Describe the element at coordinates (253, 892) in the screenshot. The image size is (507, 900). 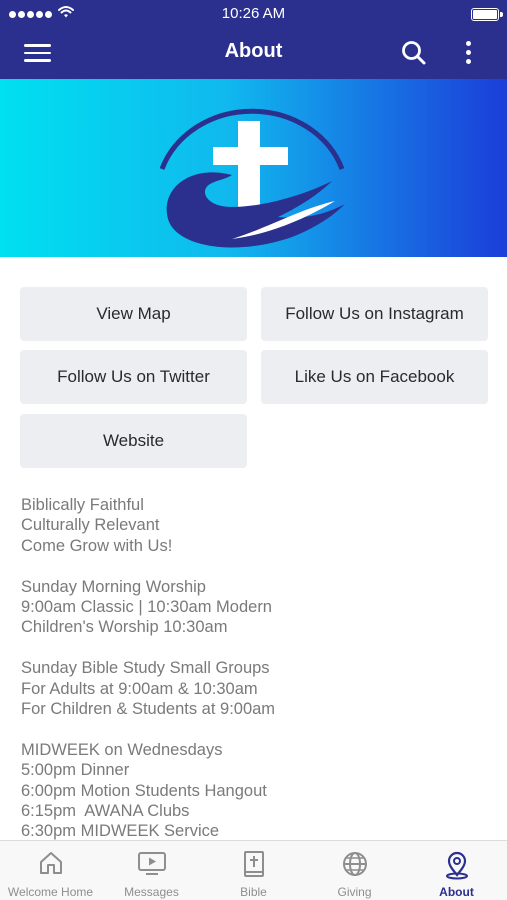
I see `tab-label: Bible` at that location.